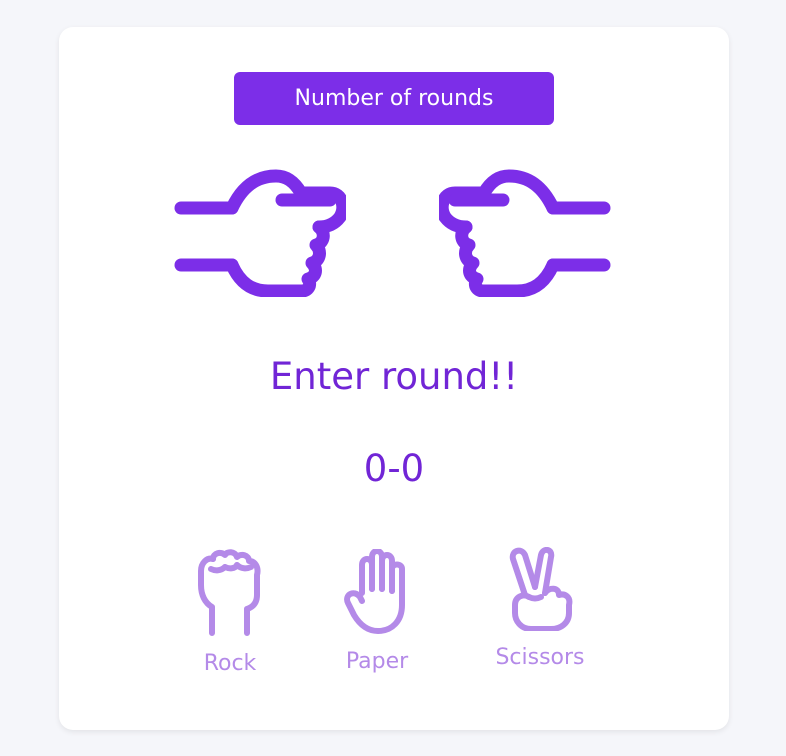  Describe the element at coordinates (374, 591) in the screenshot. I see `open-hand-icon` at that location.